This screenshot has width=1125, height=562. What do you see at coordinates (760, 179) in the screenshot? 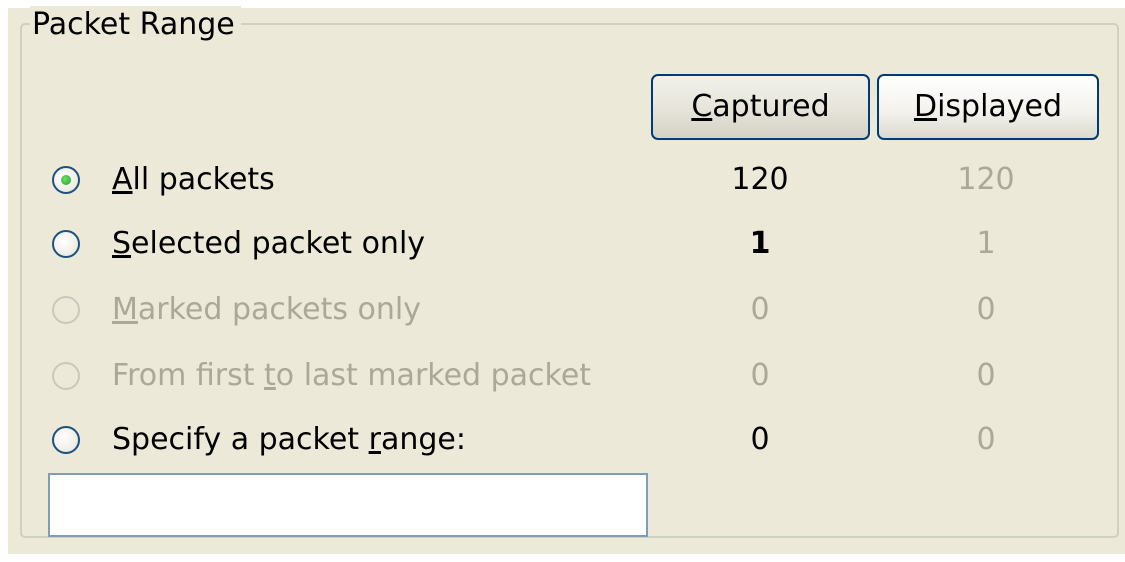
I see `captured-count: 120` at bounding box center [760, 179].